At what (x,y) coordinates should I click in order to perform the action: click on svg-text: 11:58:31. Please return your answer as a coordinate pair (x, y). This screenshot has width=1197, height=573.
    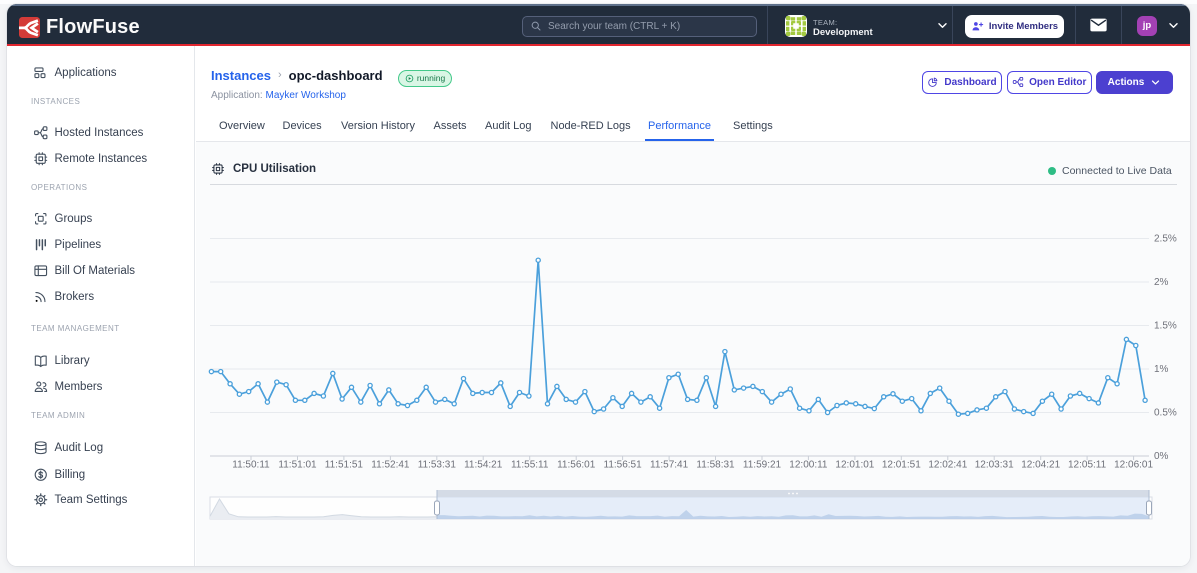
    Looking at the image, I should click on (715, 465).